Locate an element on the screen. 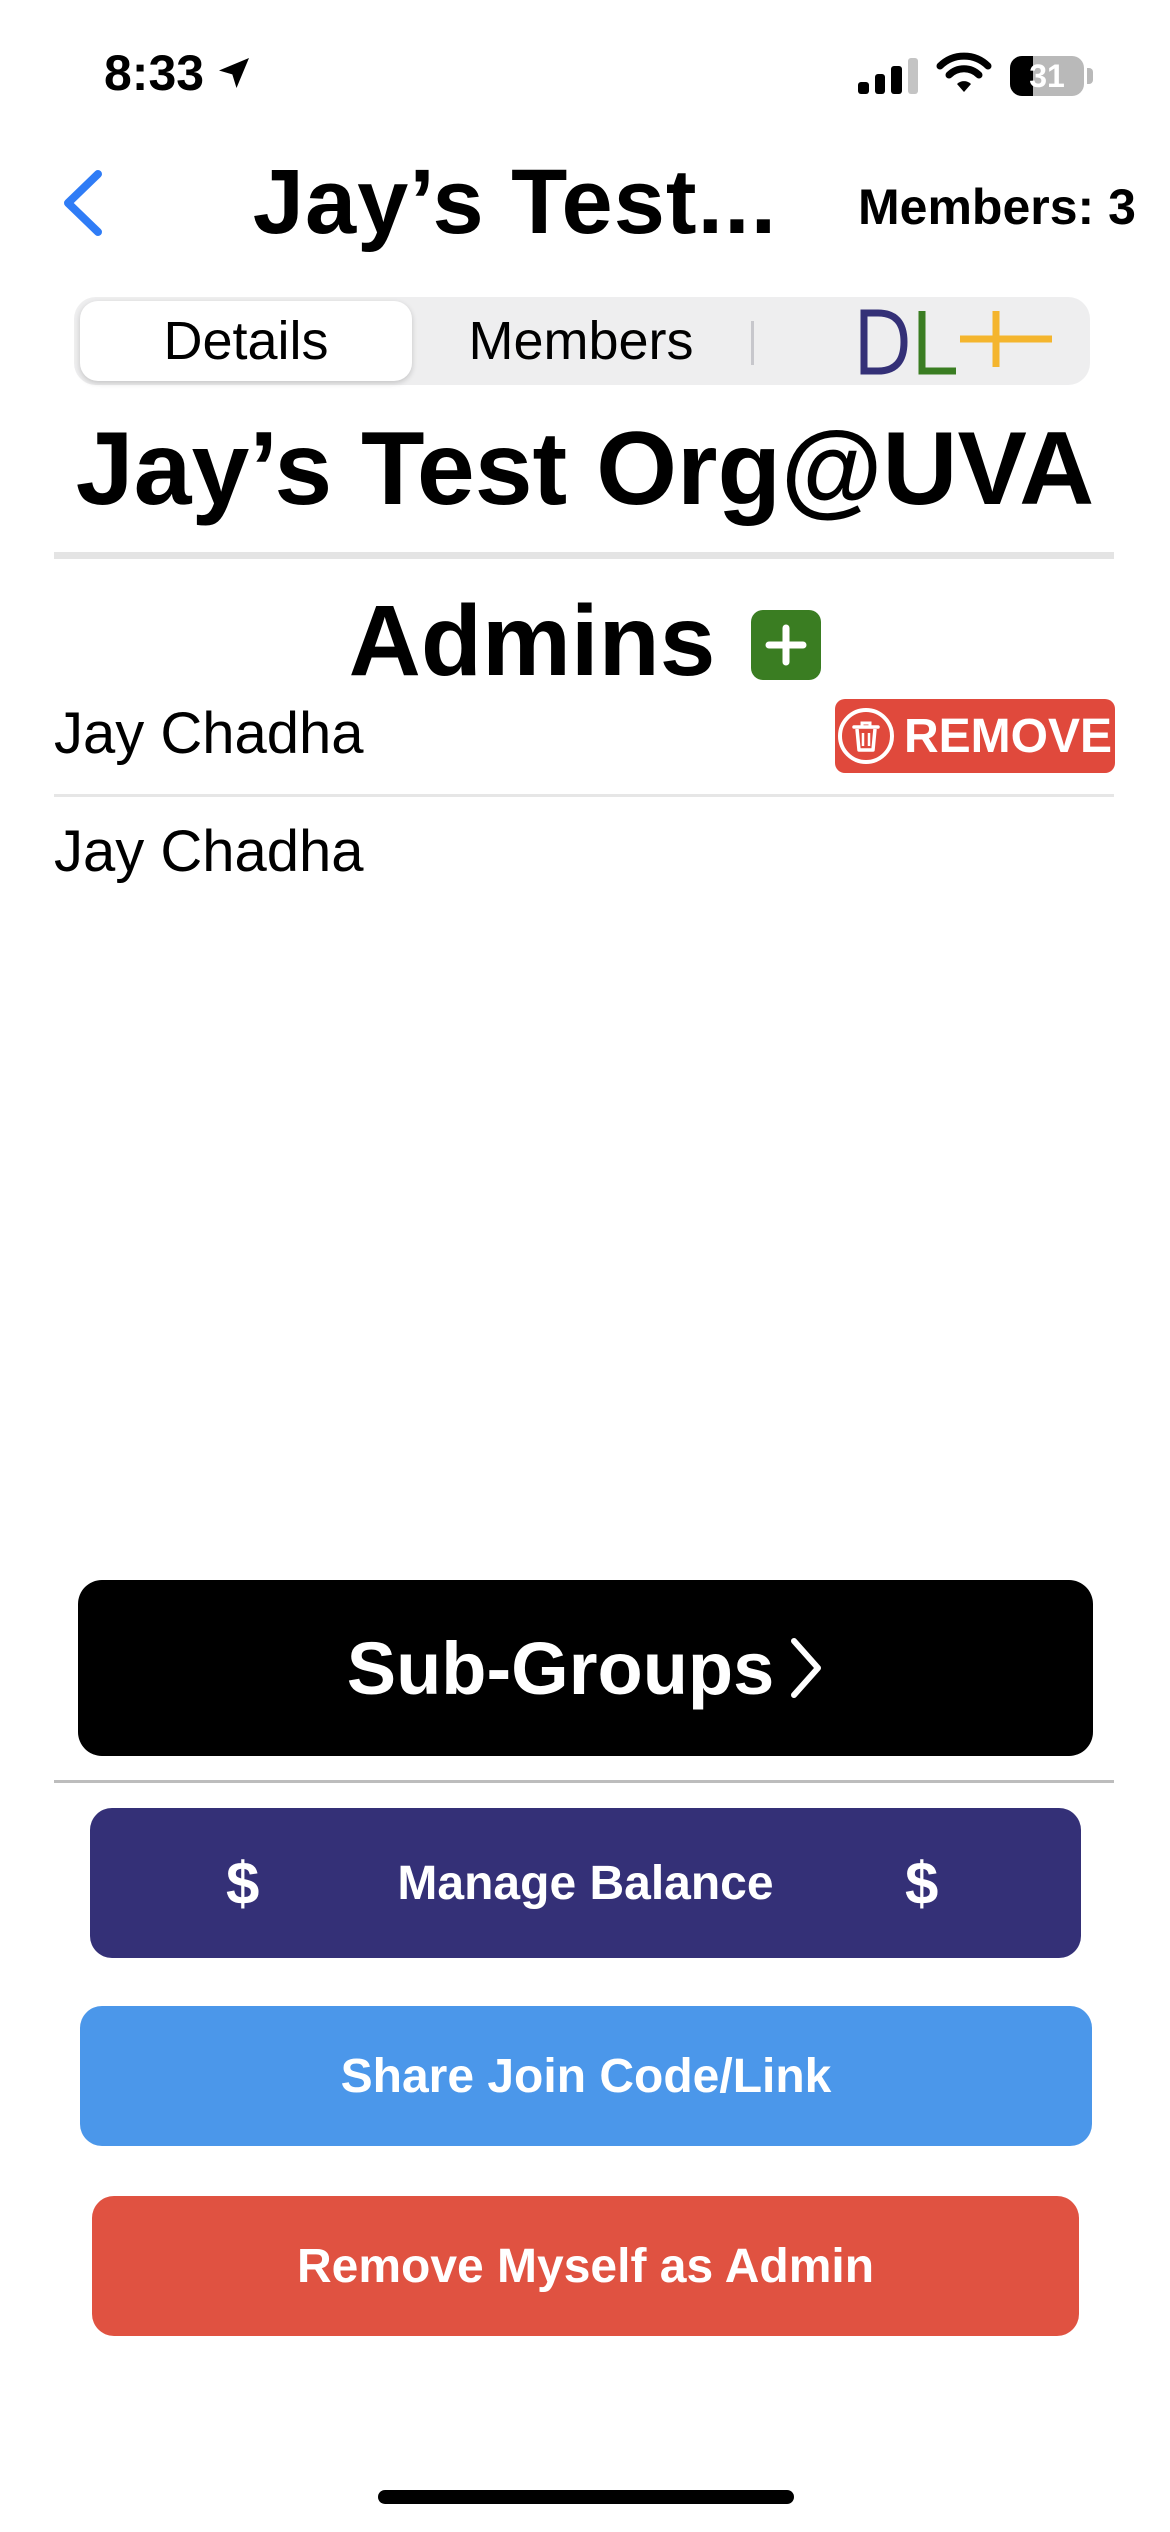  chevron-right-icon is located at coordinates (806, 1668).